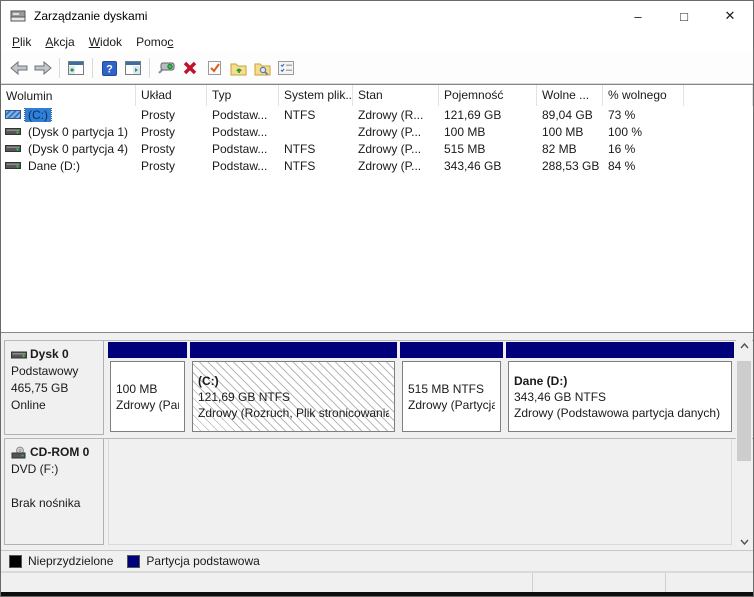 The height and width of the screenshot is (597, 754). What do you see at coordinates (643, 95) in the screenshot?
I see `column-header-pct-wolnego: % wolnego` at bounding box center [643, 95].